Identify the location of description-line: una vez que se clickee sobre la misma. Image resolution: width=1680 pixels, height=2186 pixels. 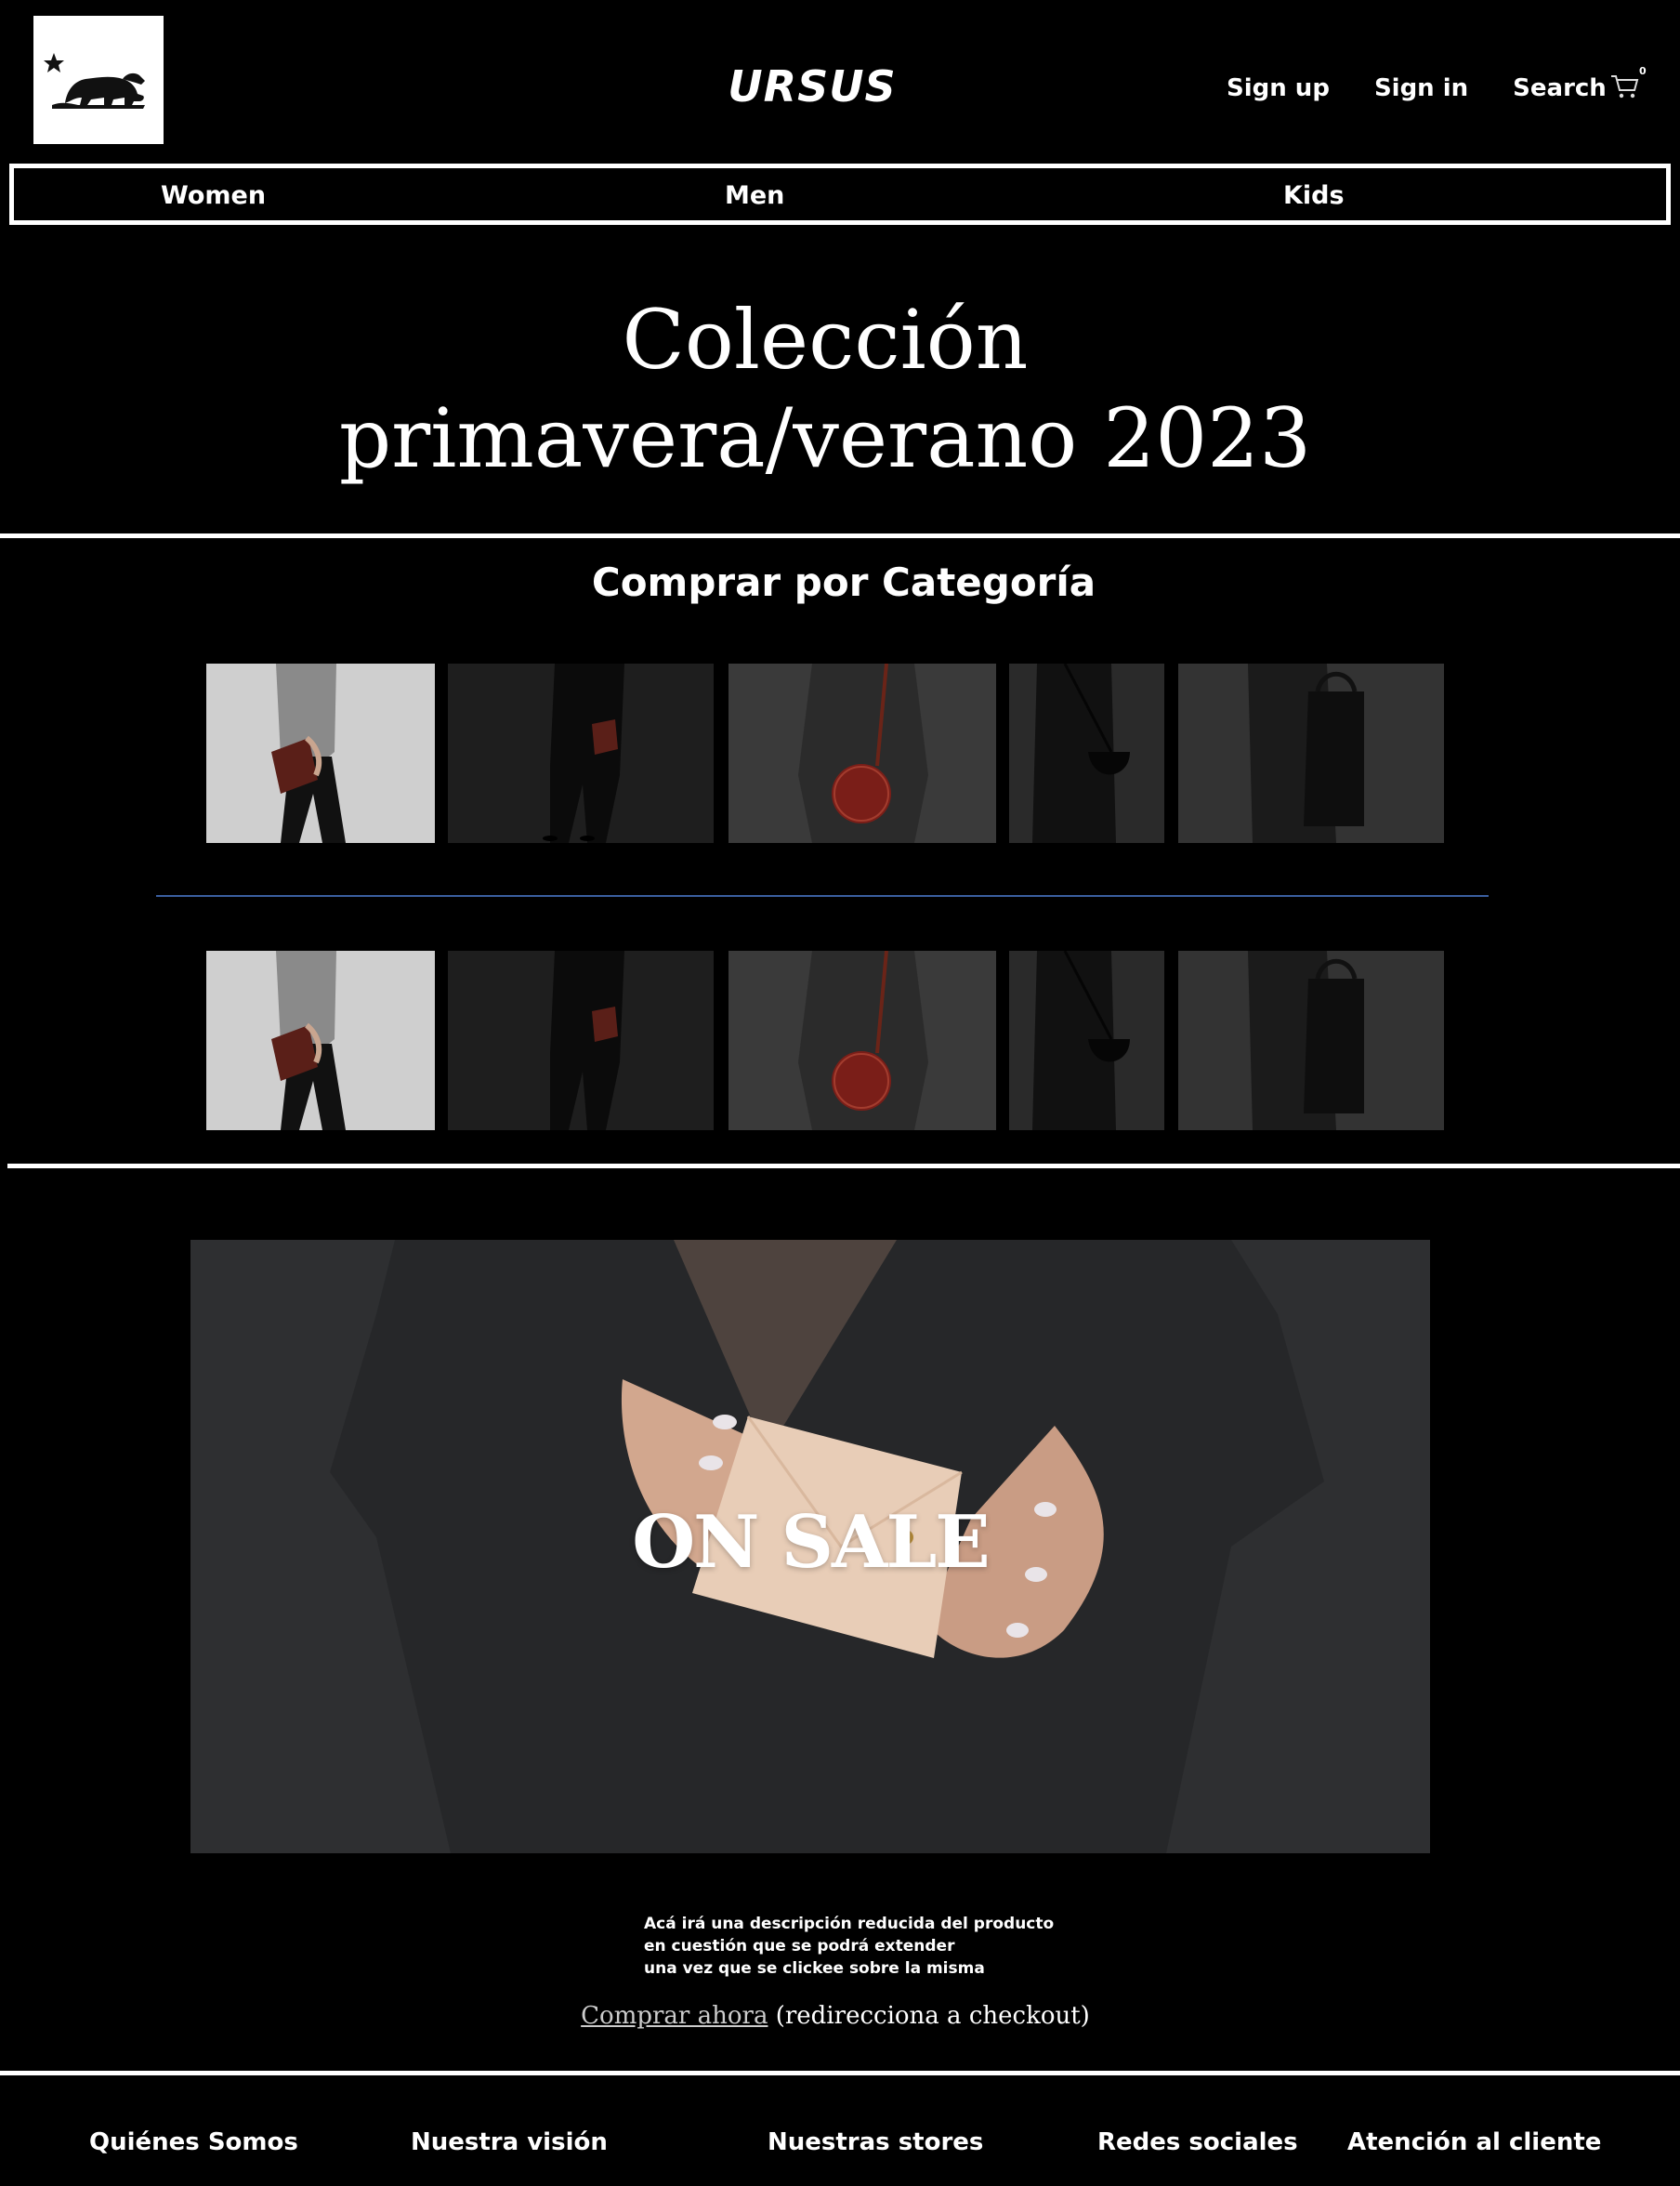
(814, 1968).